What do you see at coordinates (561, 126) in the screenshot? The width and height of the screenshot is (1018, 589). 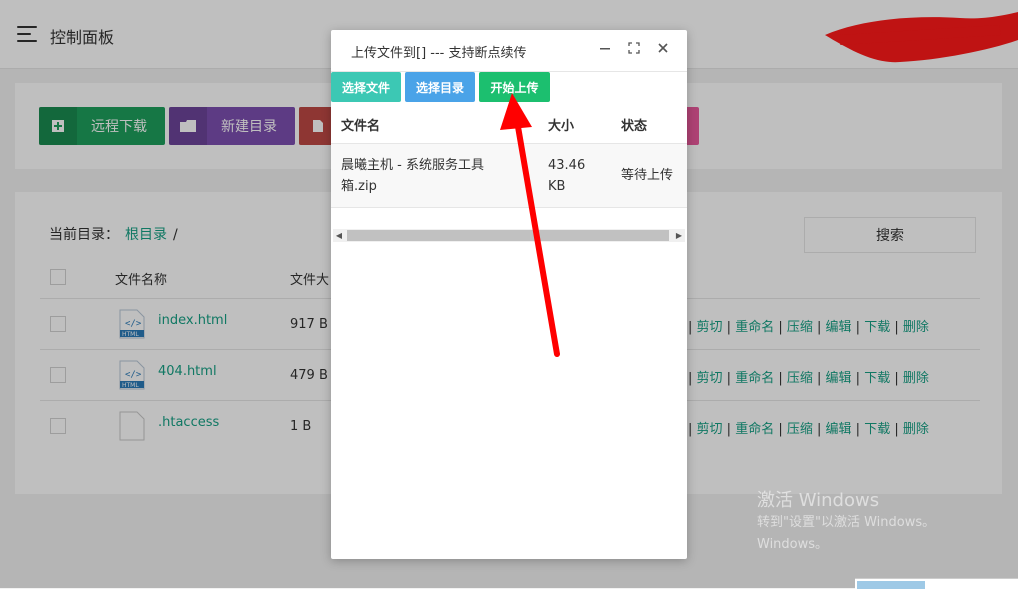 I see `column-header-size: 大小` at bounding box center [561, 126].